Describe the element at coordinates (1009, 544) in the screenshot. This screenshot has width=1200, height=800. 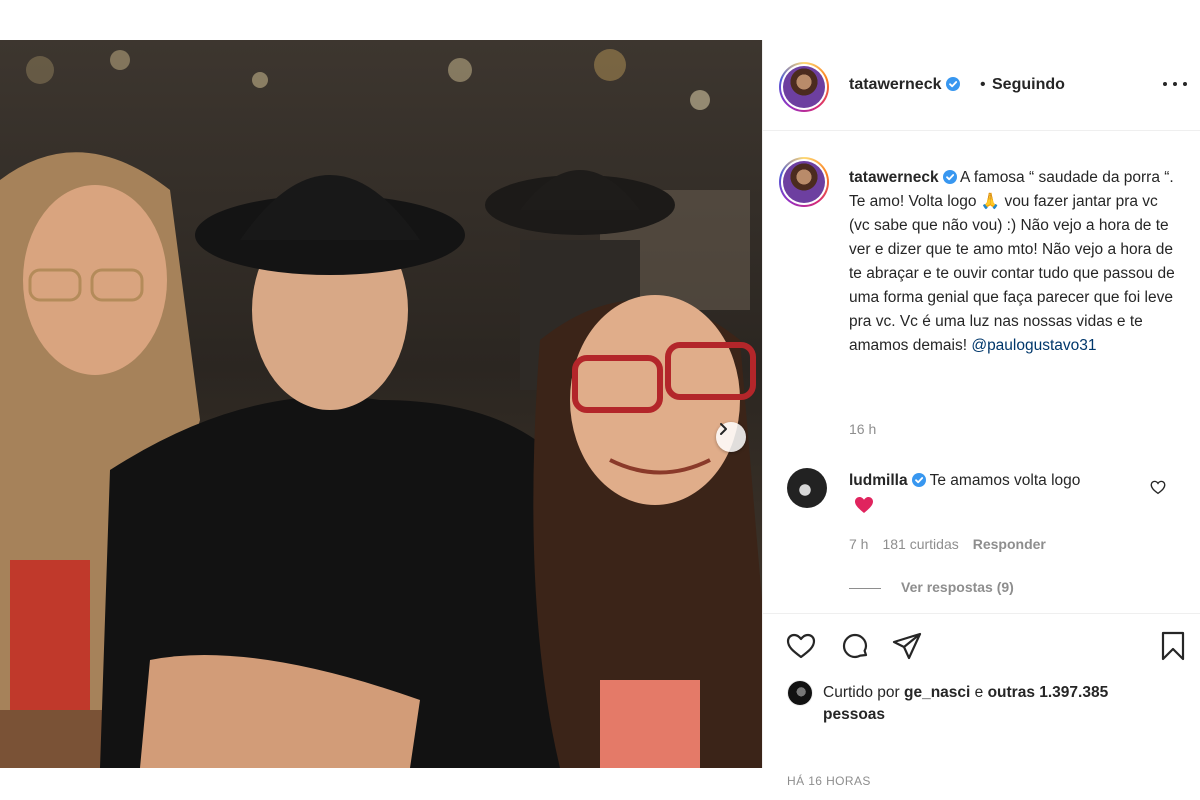
I see `reply-button: Responder` at that location.